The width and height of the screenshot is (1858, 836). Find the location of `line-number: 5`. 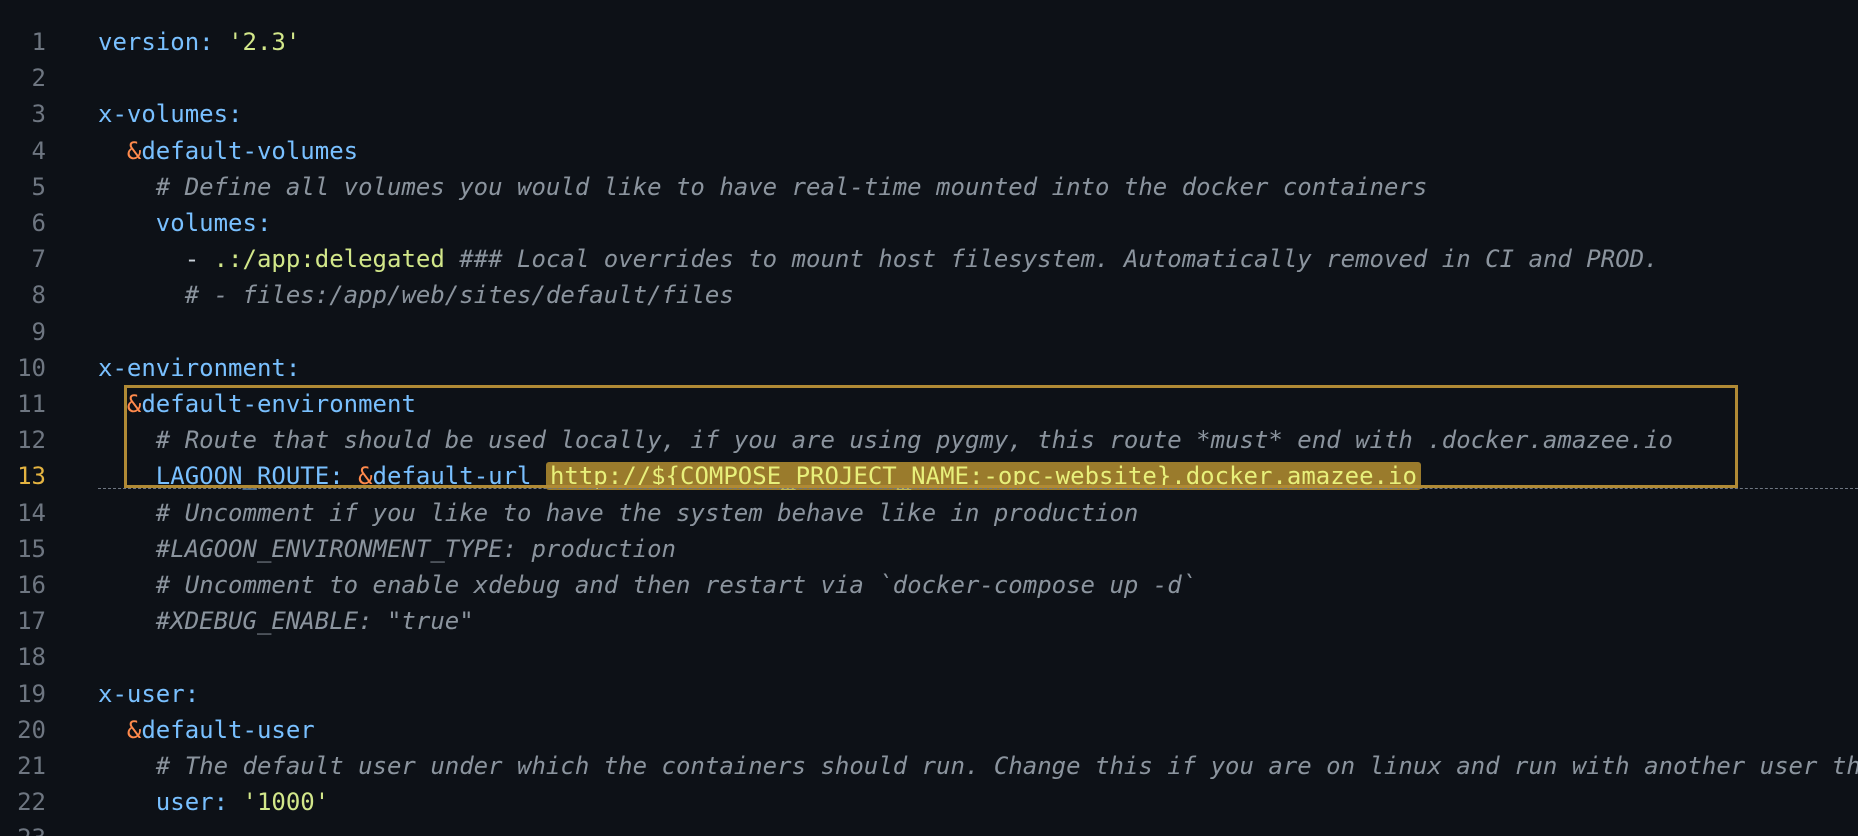

line-number: 5 is located at coordinates (38, 186).